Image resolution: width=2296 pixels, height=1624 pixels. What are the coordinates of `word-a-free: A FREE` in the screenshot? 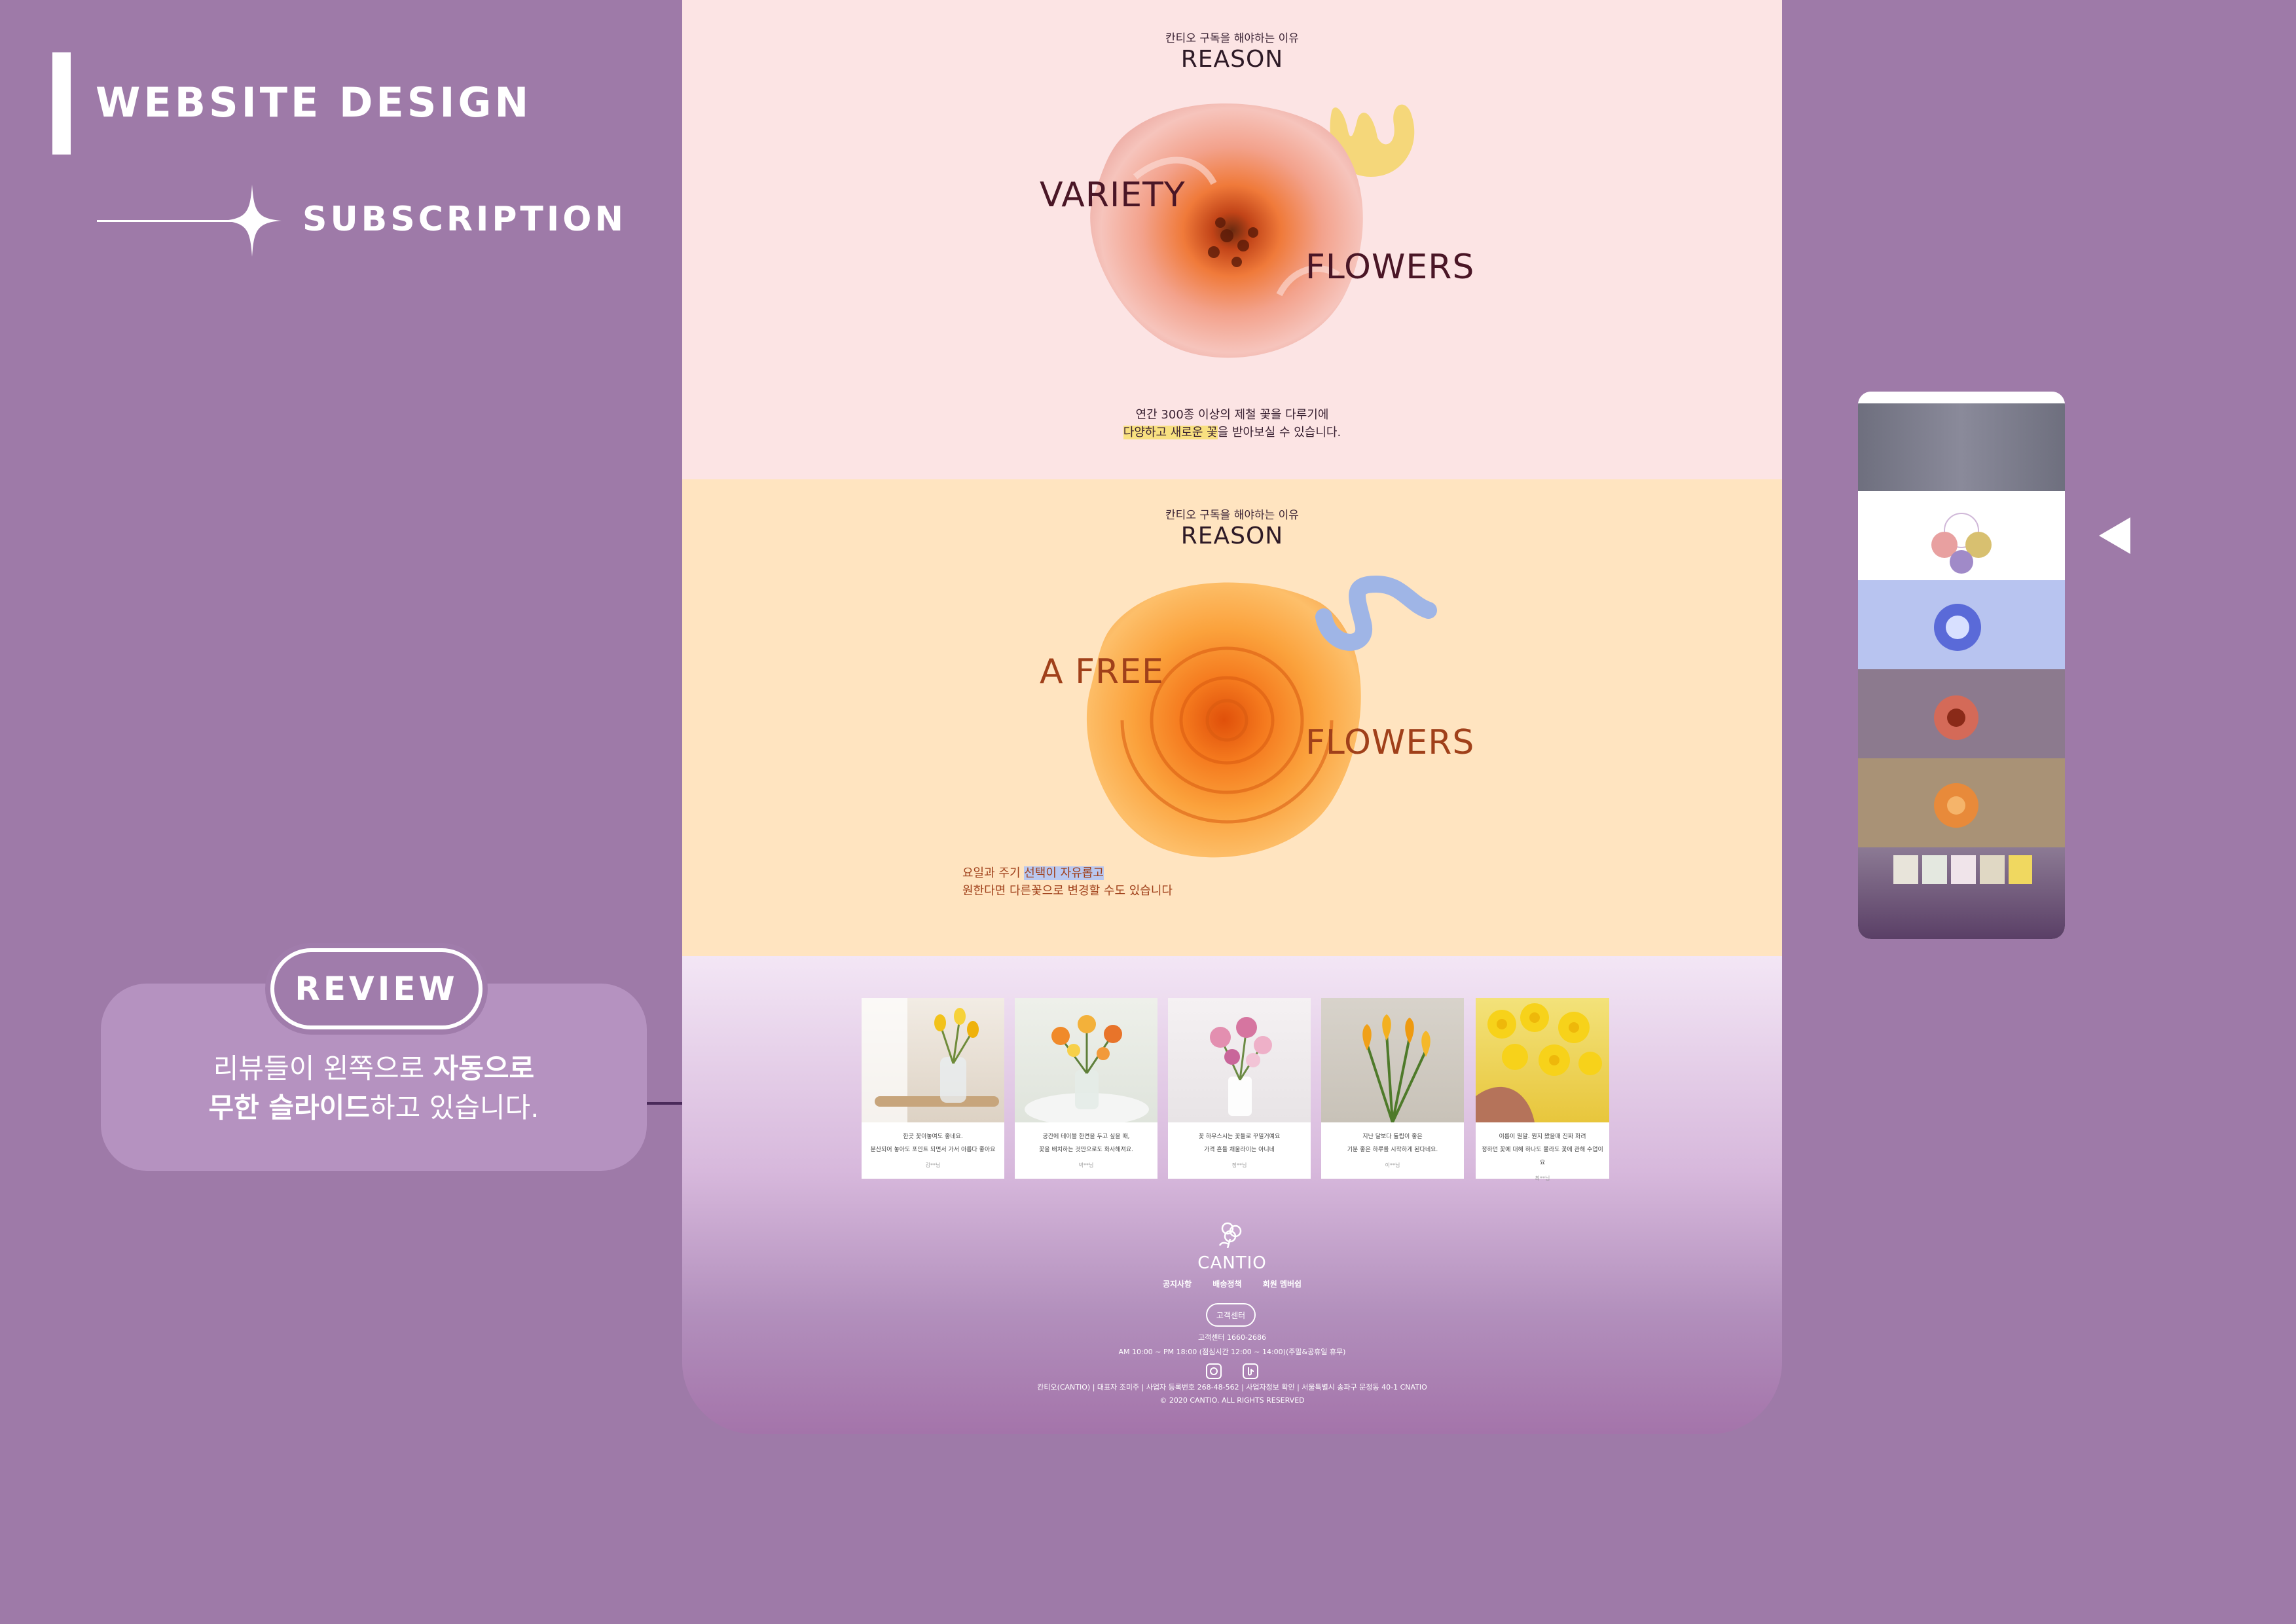 It's located at (1102, 672).